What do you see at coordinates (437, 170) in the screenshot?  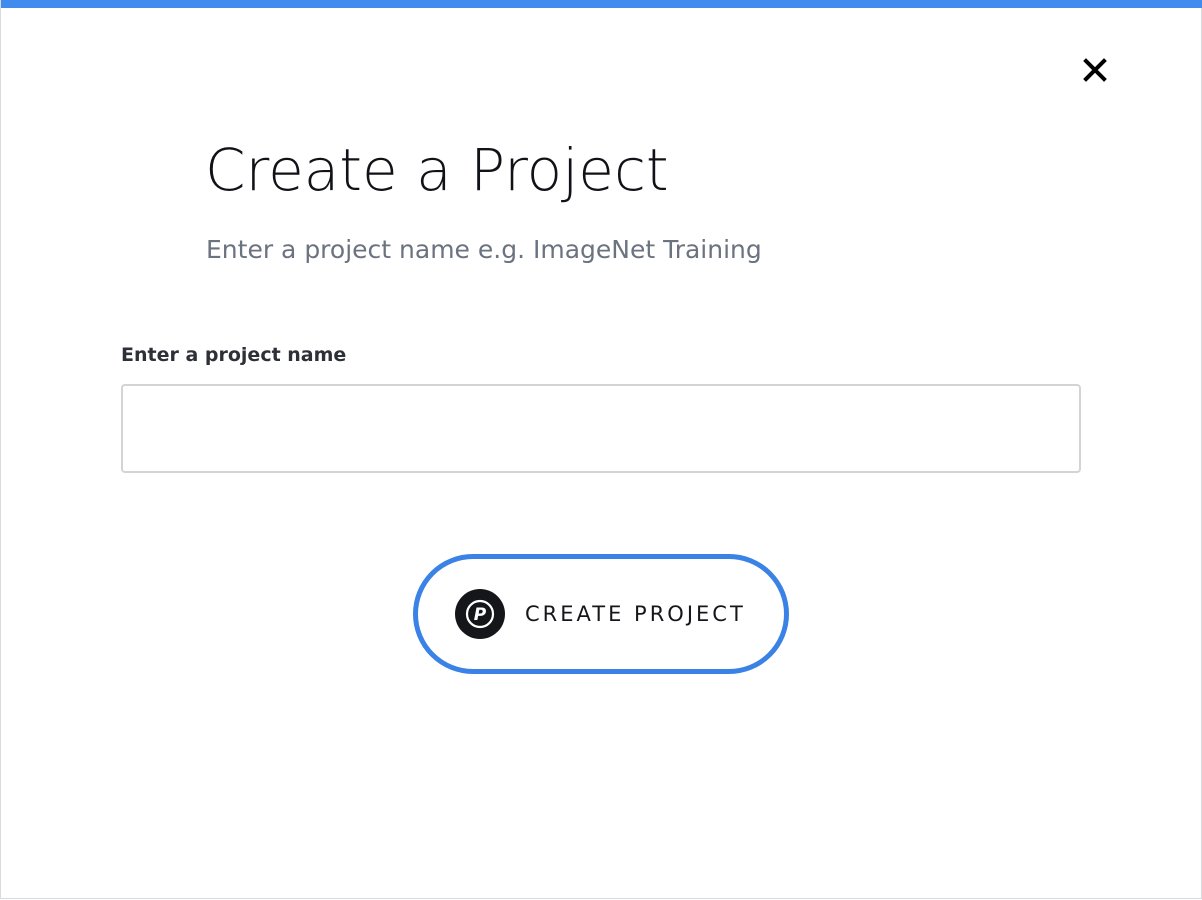 I see `page-title: Create a Project` at bounding box center [437, 170].